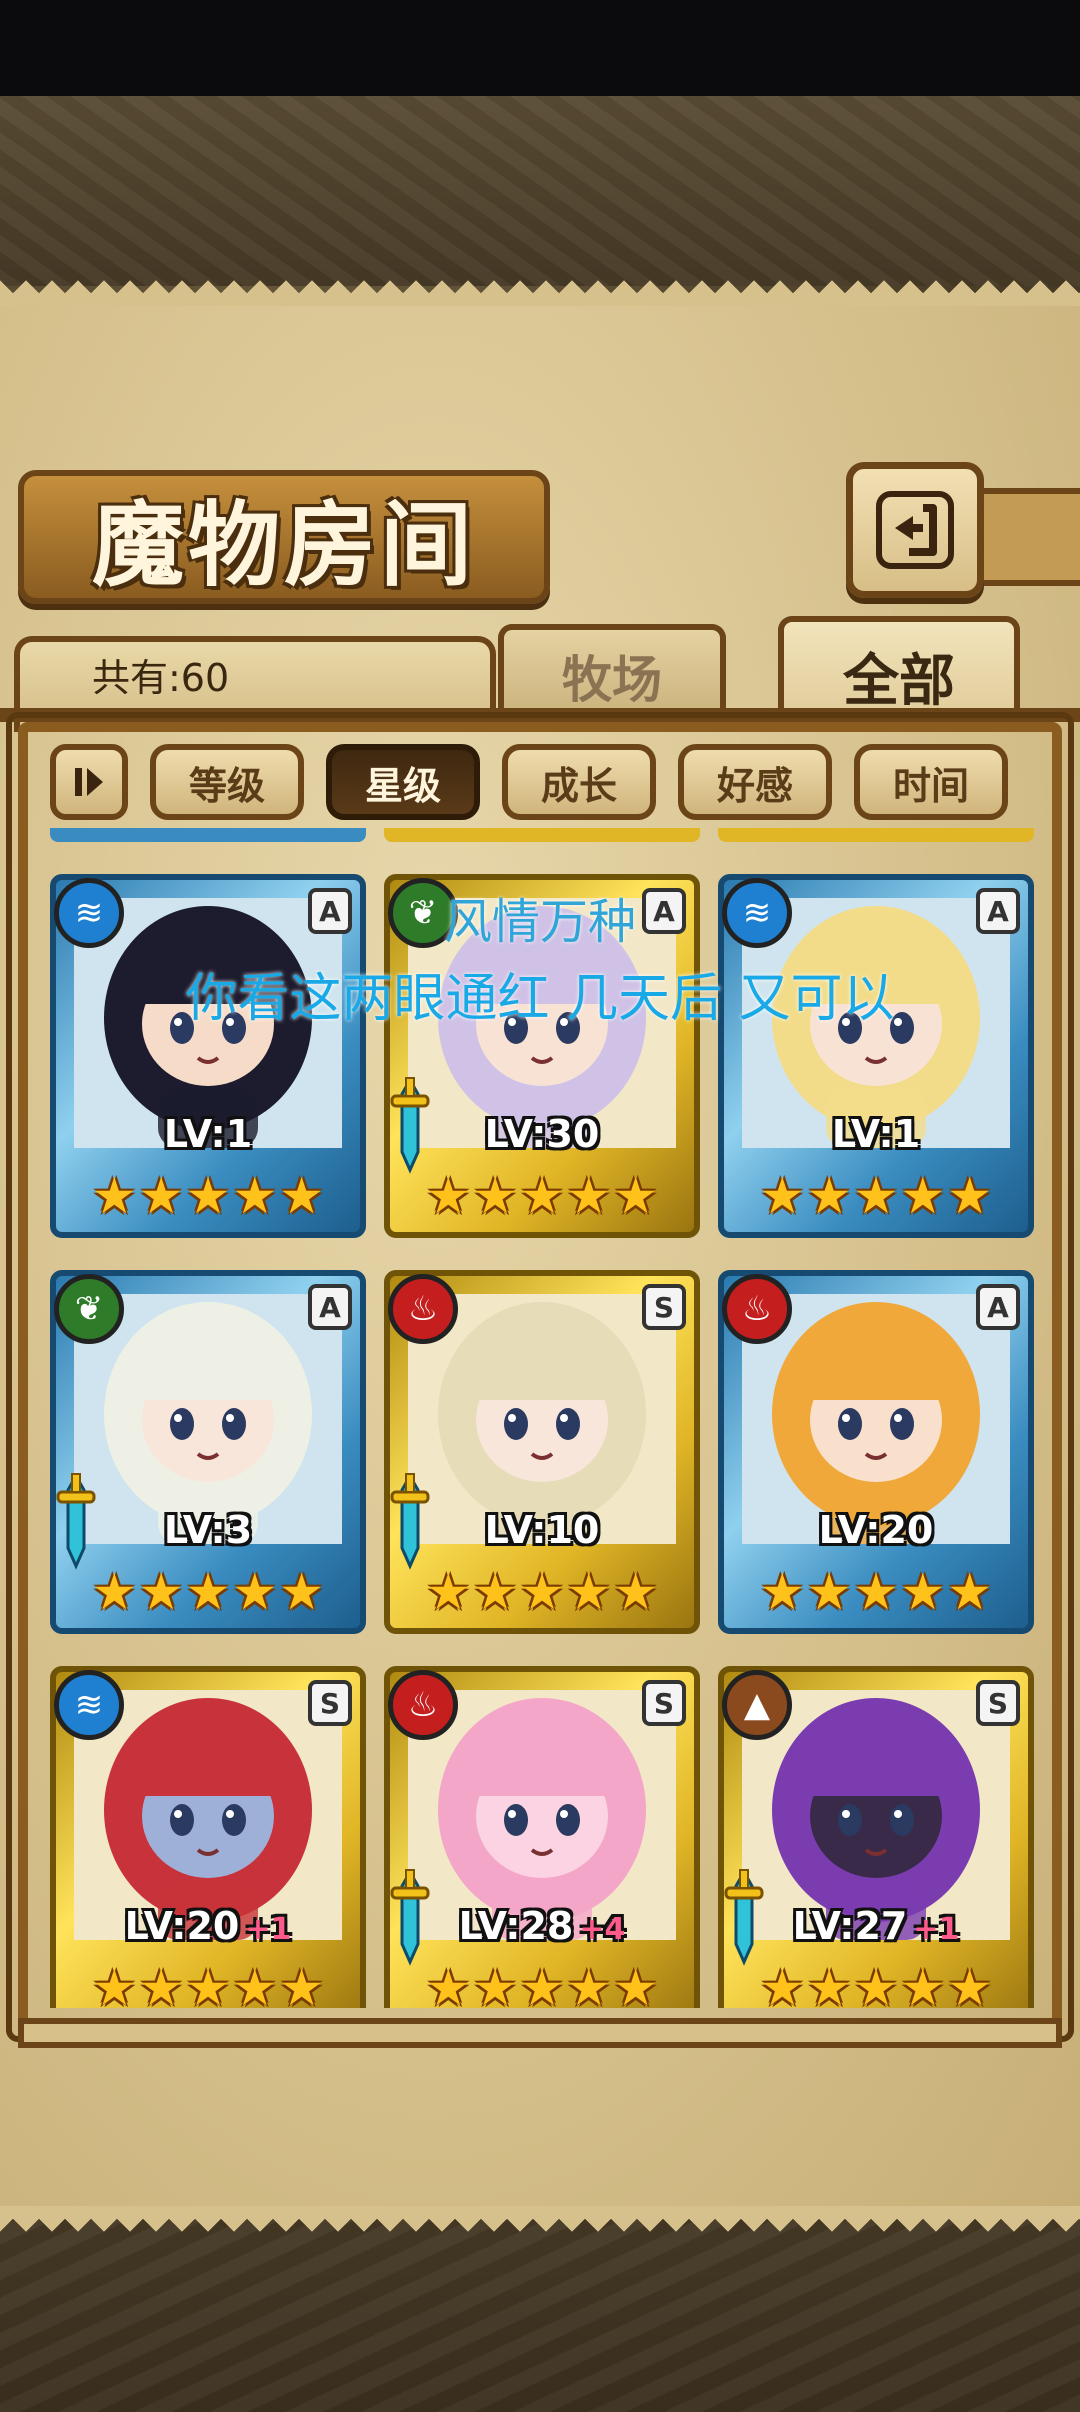  I want to click on monster-level: LV:3, so click(208, 1530).